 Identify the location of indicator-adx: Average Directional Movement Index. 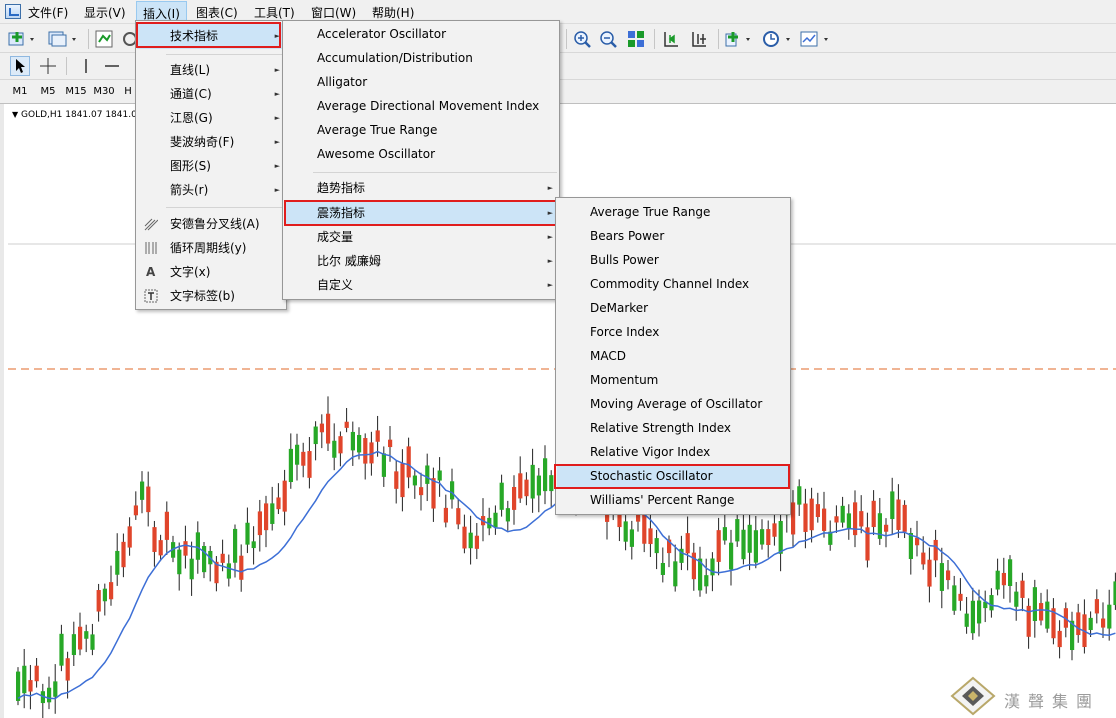
(421, 106).